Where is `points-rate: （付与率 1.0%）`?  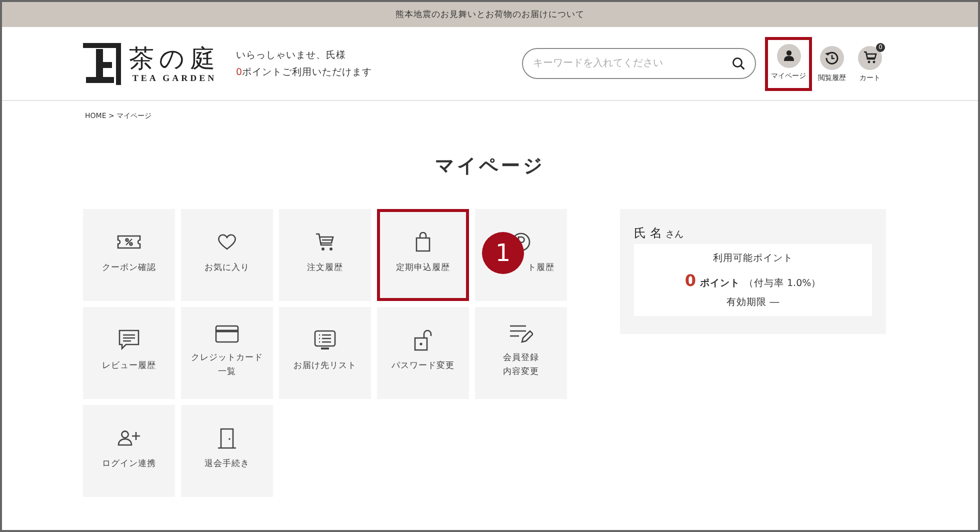 points-rate: （付与率 1.0%） is located at coordinates (783, 283).